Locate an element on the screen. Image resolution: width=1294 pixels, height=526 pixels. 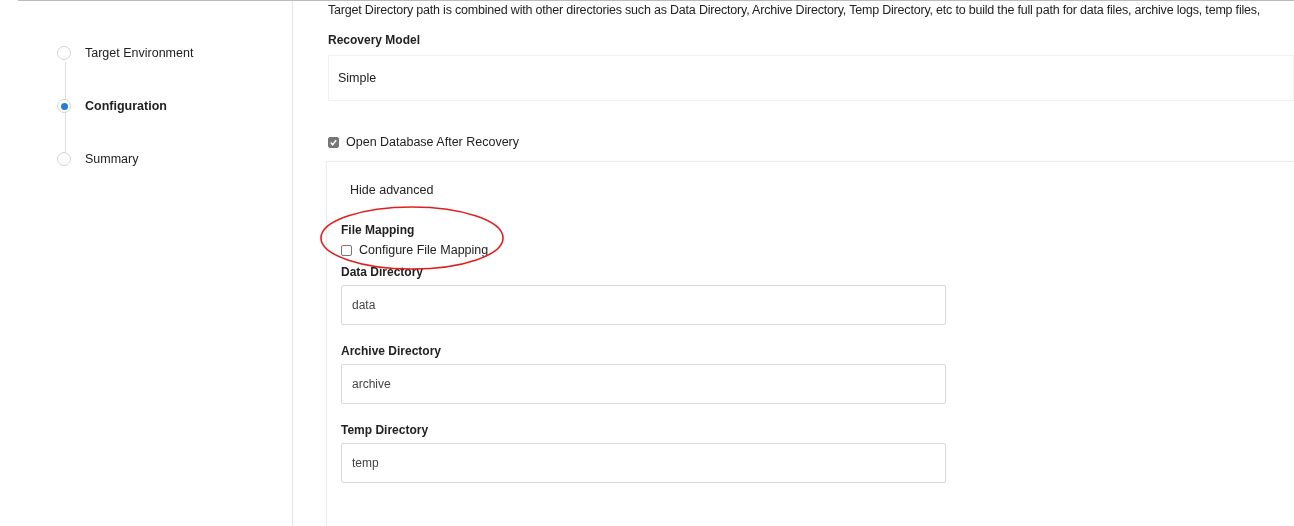
field-label: Data Directory is located at coordinates (383, 272).